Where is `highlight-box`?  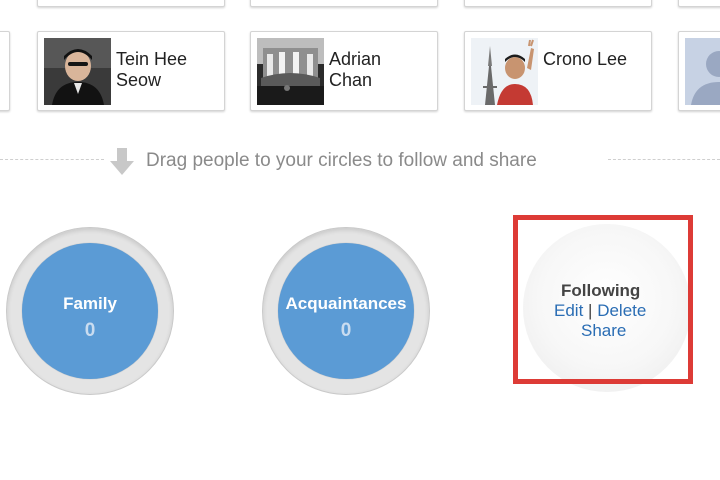
highlight-box is located at coordinates (603, 299).